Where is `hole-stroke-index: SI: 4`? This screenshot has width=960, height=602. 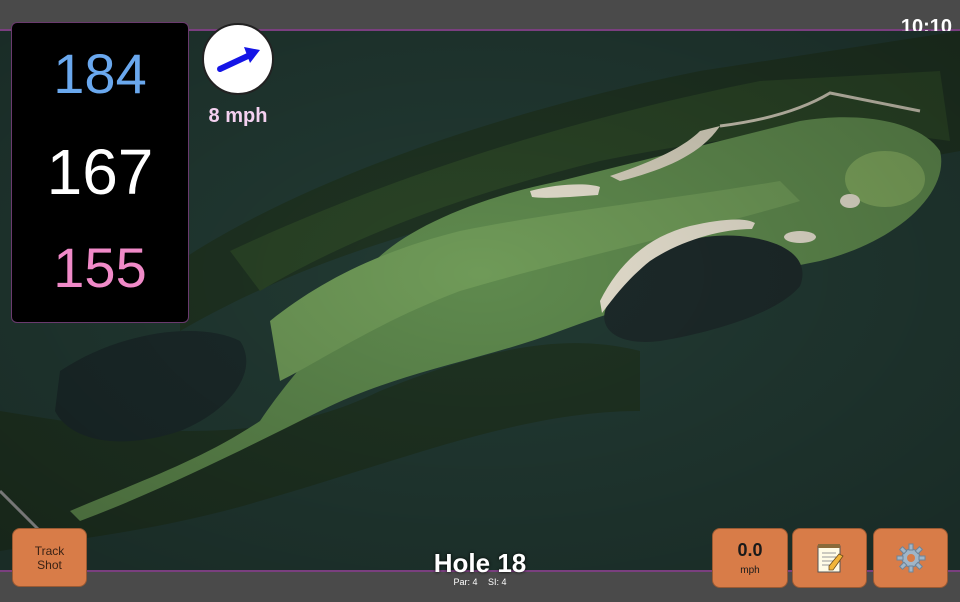 hole-stroke-index: SI: 4 is located at coordinates (497, 582).